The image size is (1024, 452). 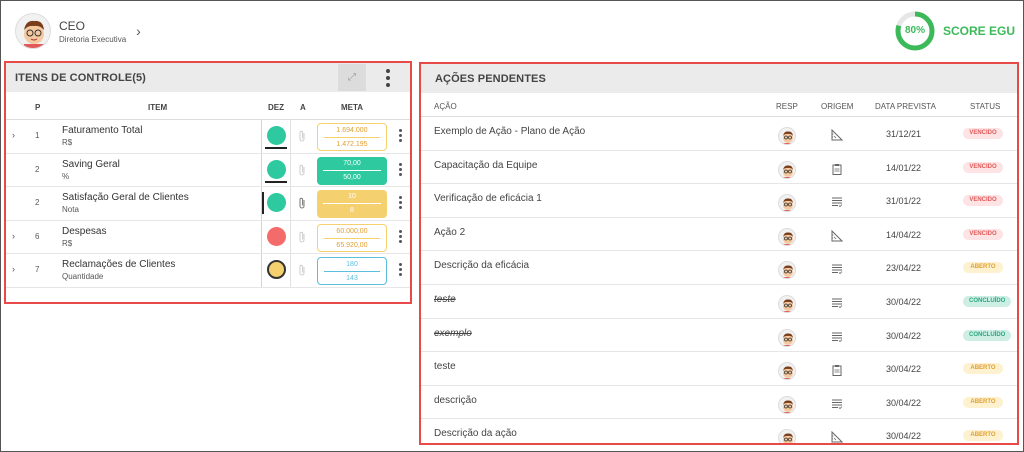 What do you see at coordinates (33, 31) in the screenshot?
I see `user-avatar` at bounding box center [33, 31].